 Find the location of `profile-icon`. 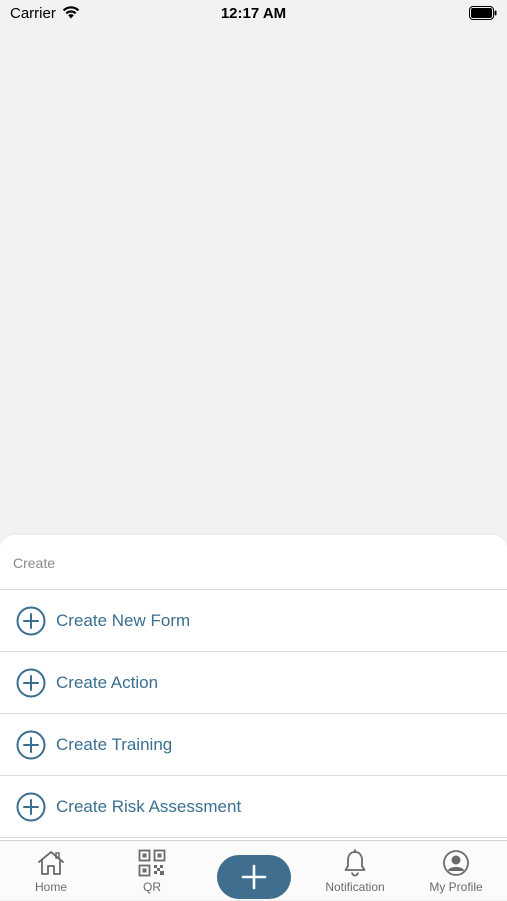

profile-icon is located at coordinates (456, 863).